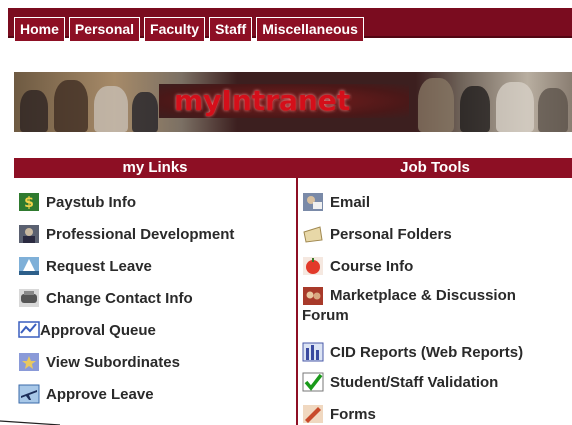 This screenshot has height=425, width=572. I want to click on contact-info-icon, so click(29, 298).